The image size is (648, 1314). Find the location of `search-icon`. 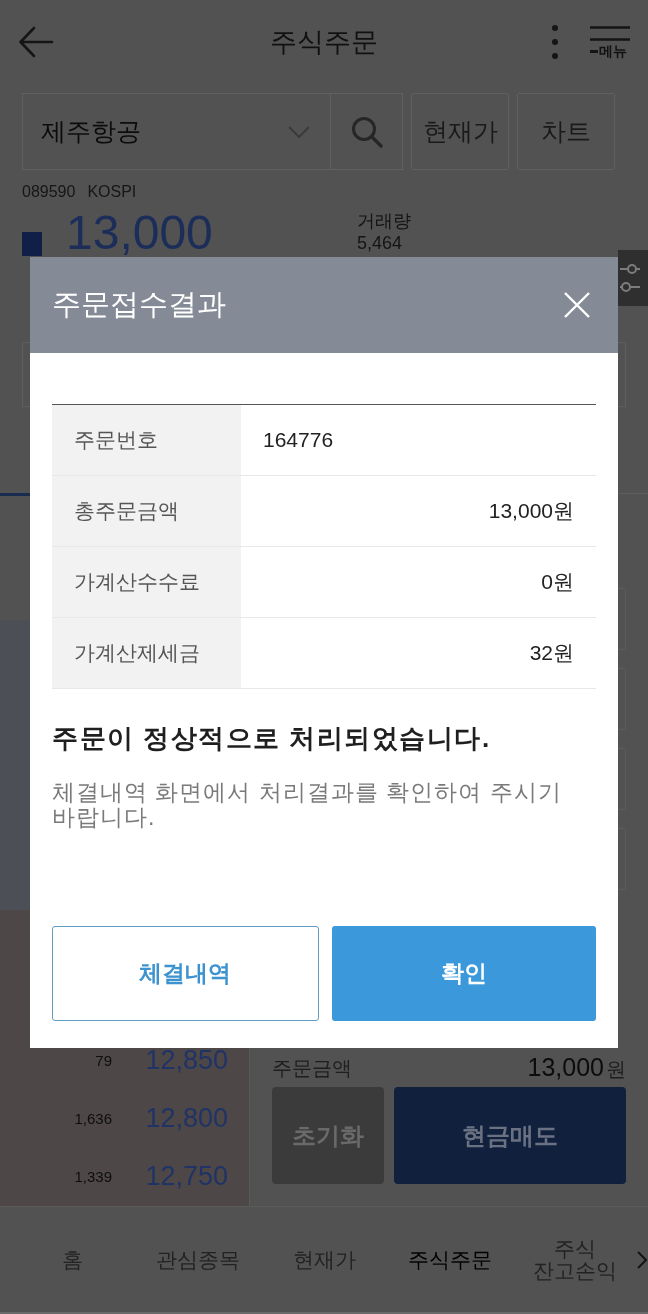

search-icon is located at coordinates (366, 131).